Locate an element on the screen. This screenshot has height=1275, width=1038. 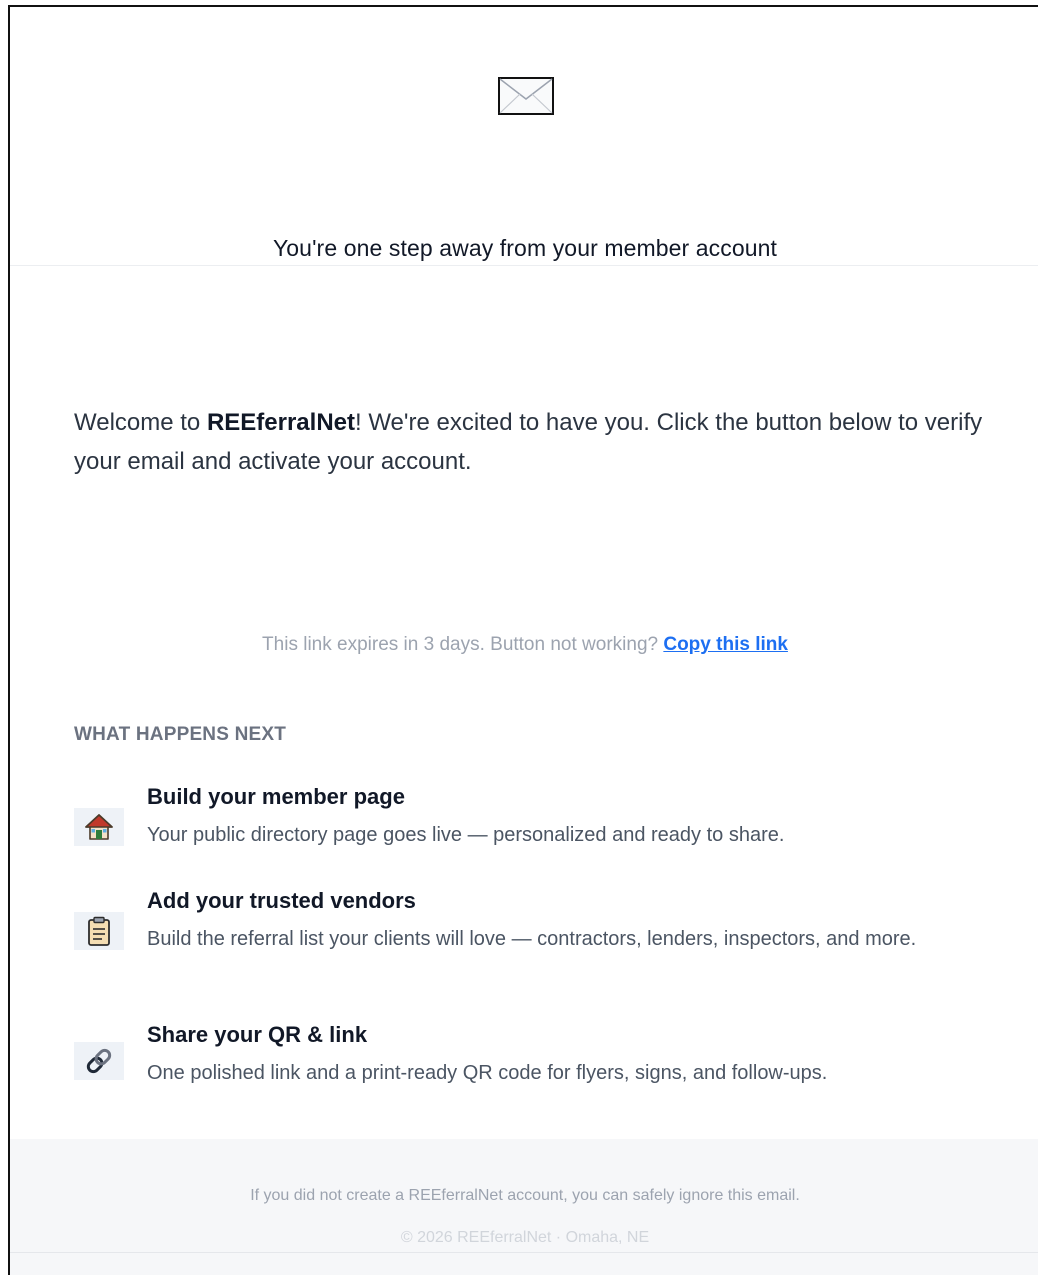
footer-copyright: © 2026 REEferralNet · Omaha, NE is located at coordinates (525, 1237).